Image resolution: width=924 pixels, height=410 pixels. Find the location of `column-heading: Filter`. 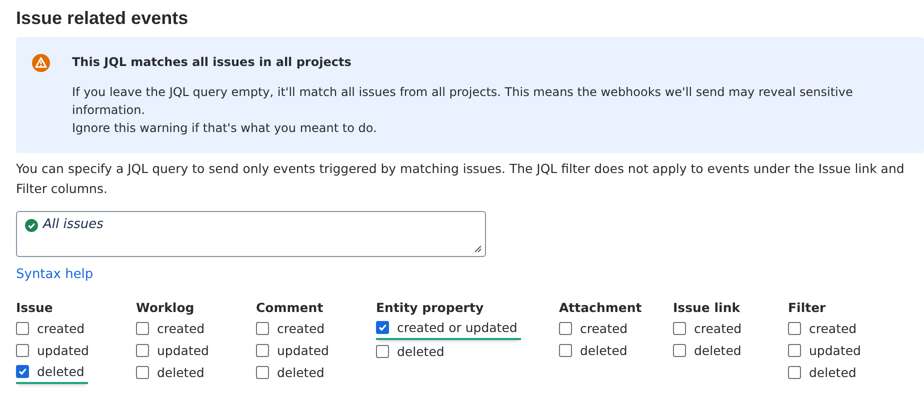

column-heading: Filter is located at coordinates (807, 307).